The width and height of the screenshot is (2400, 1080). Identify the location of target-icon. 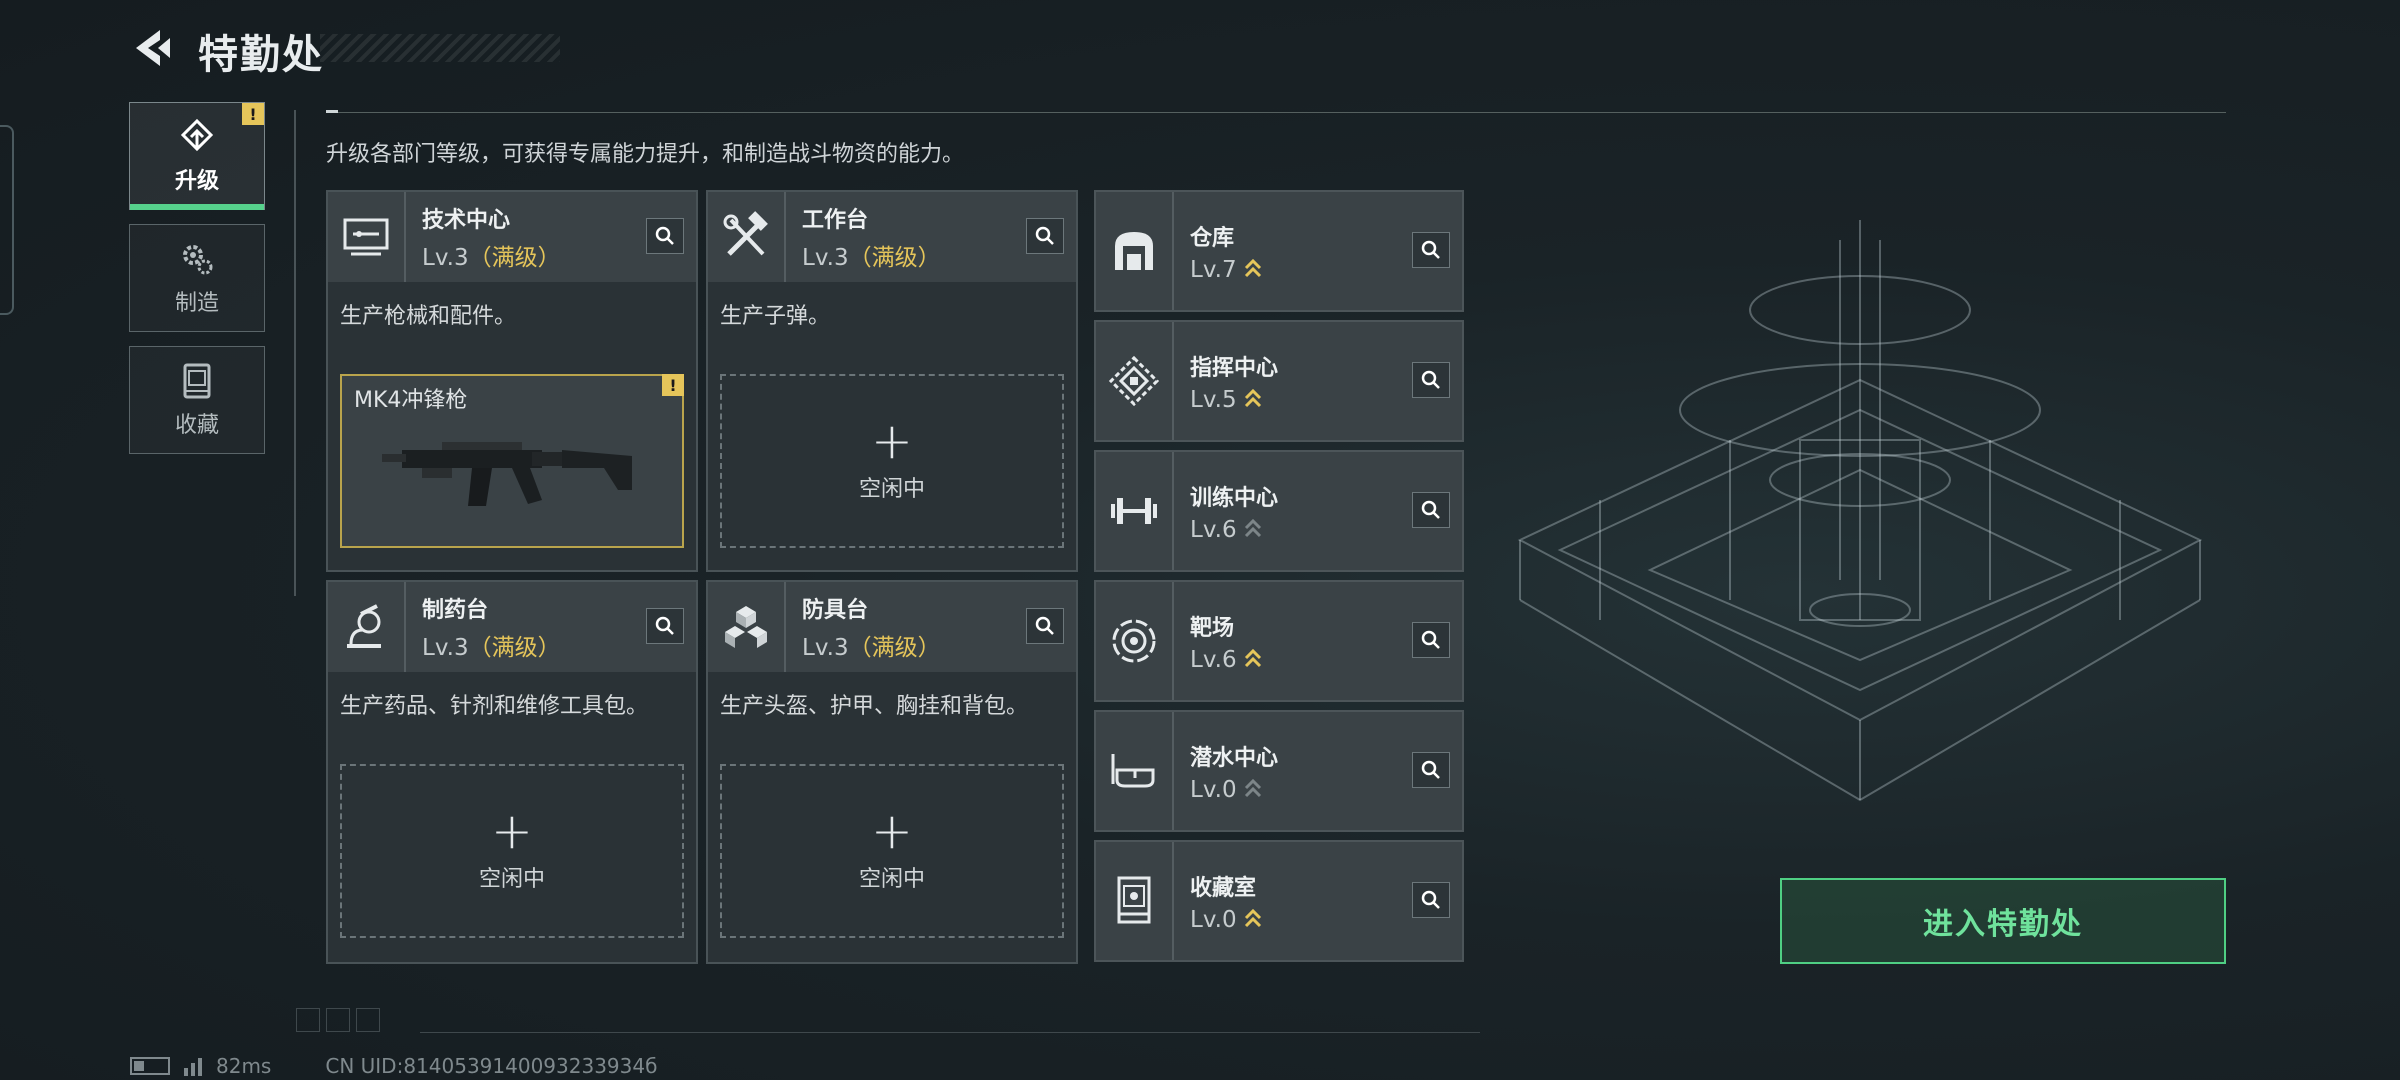
(1135, 641).